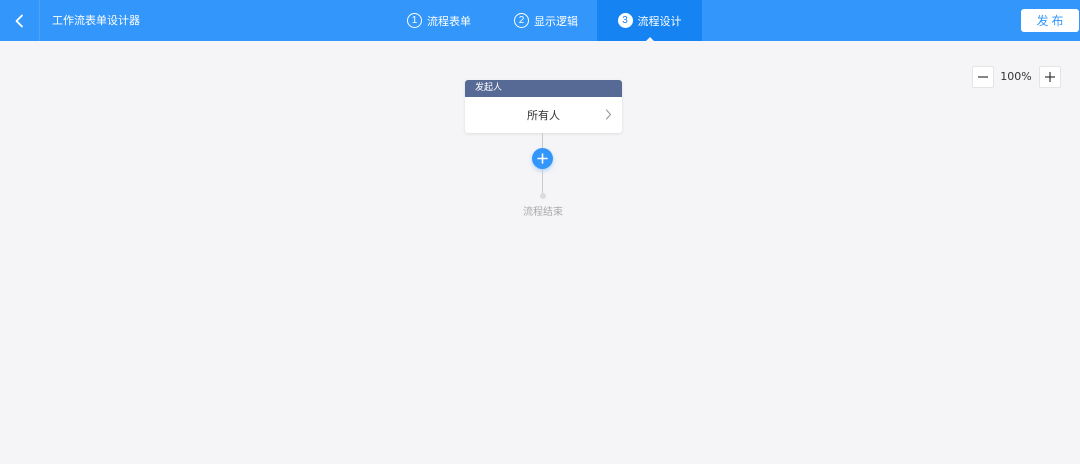  Describe the element at coordinates (1016, 76) in the screenshot. I see `zoom-level: 100%` at that location.